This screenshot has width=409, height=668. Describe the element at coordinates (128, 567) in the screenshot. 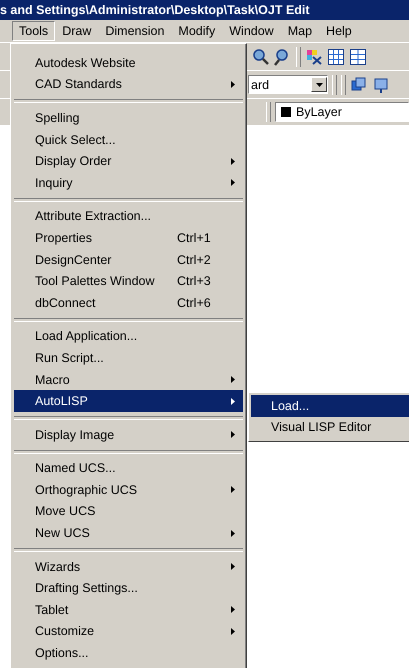

I see `menu-item: Wizards` at that location.